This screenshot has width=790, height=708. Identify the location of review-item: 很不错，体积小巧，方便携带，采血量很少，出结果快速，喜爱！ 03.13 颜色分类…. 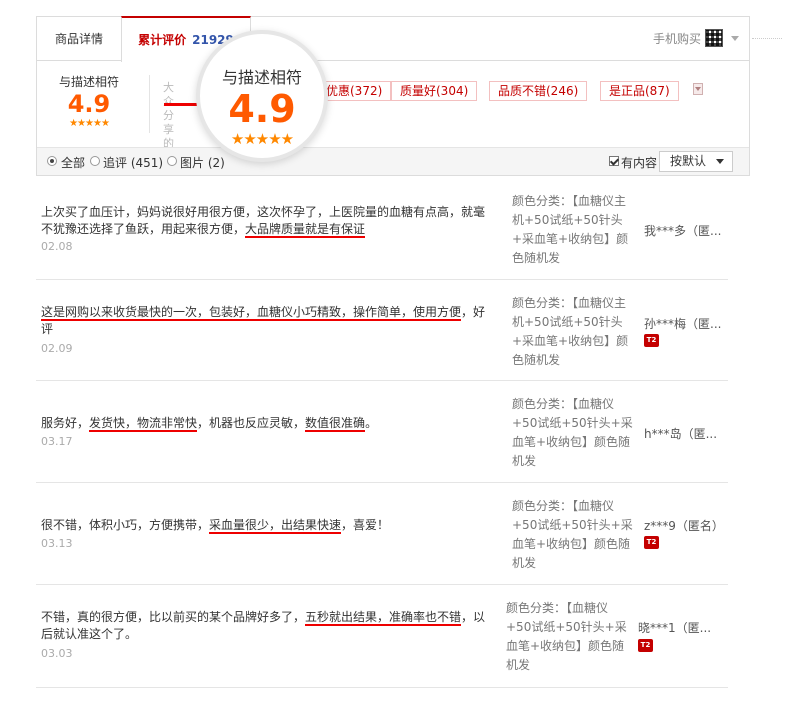
(382, 534).